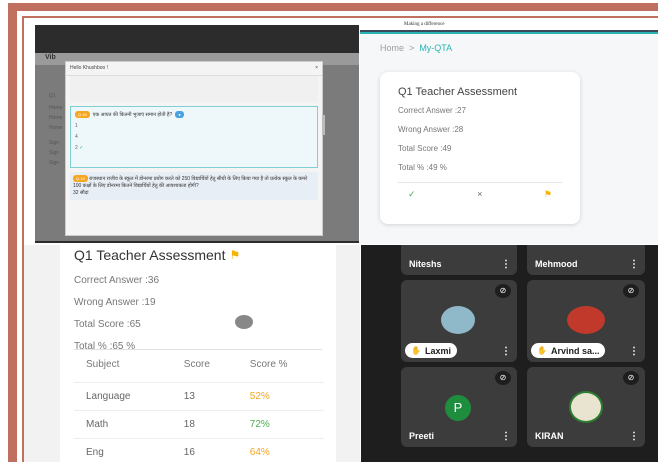 This screenshot has width=658, height=462. Describe the element at coordinates (432, 110) in the screenshot. I see `correct-answer: Correct Answer :27` at that location.